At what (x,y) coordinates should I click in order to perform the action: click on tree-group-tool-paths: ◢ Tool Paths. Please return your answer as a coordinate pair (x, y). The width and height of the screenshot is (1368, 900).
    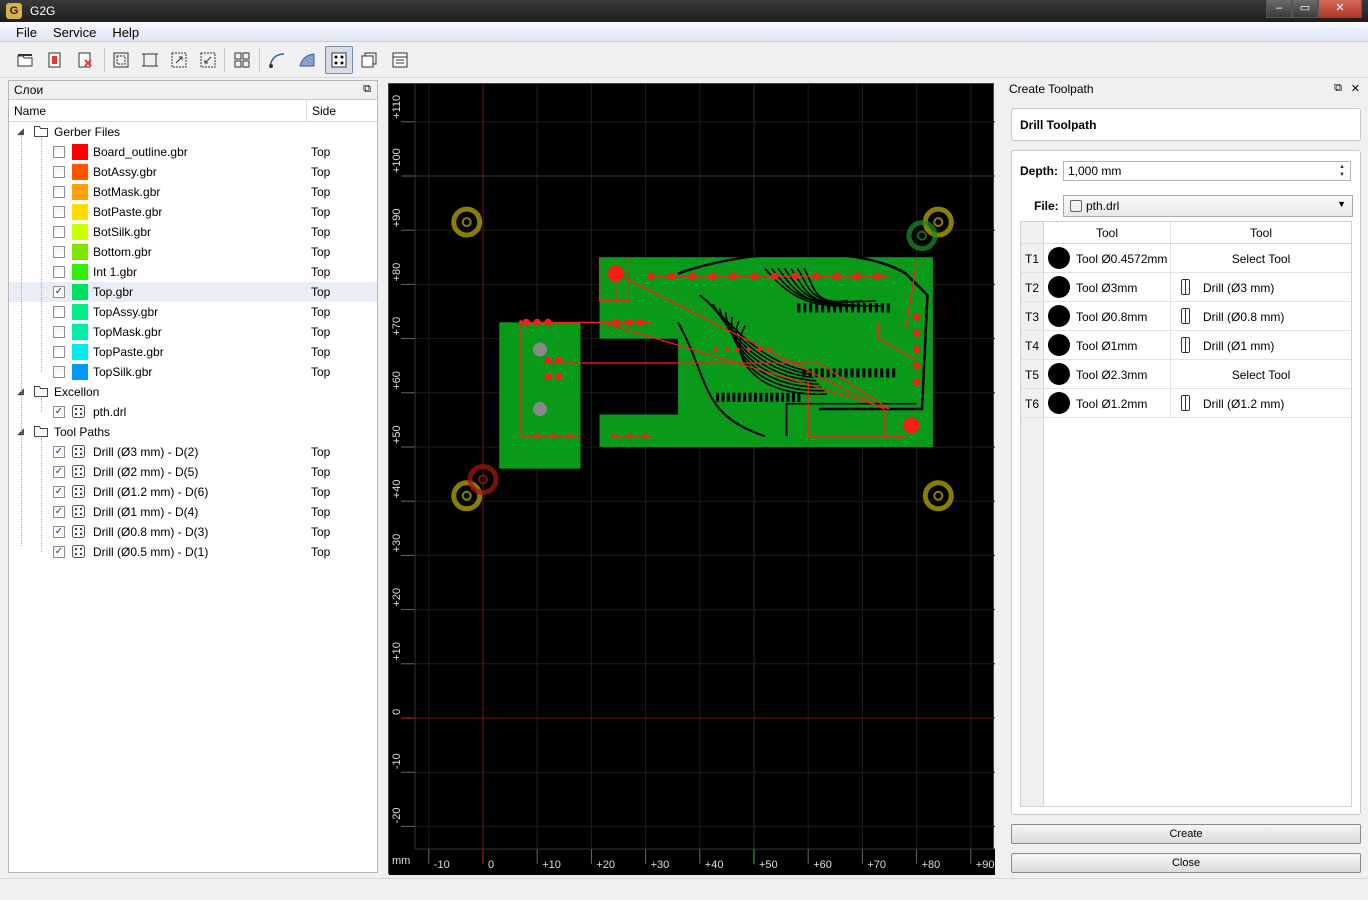
    Looking at the image, I should click on (193, 432).